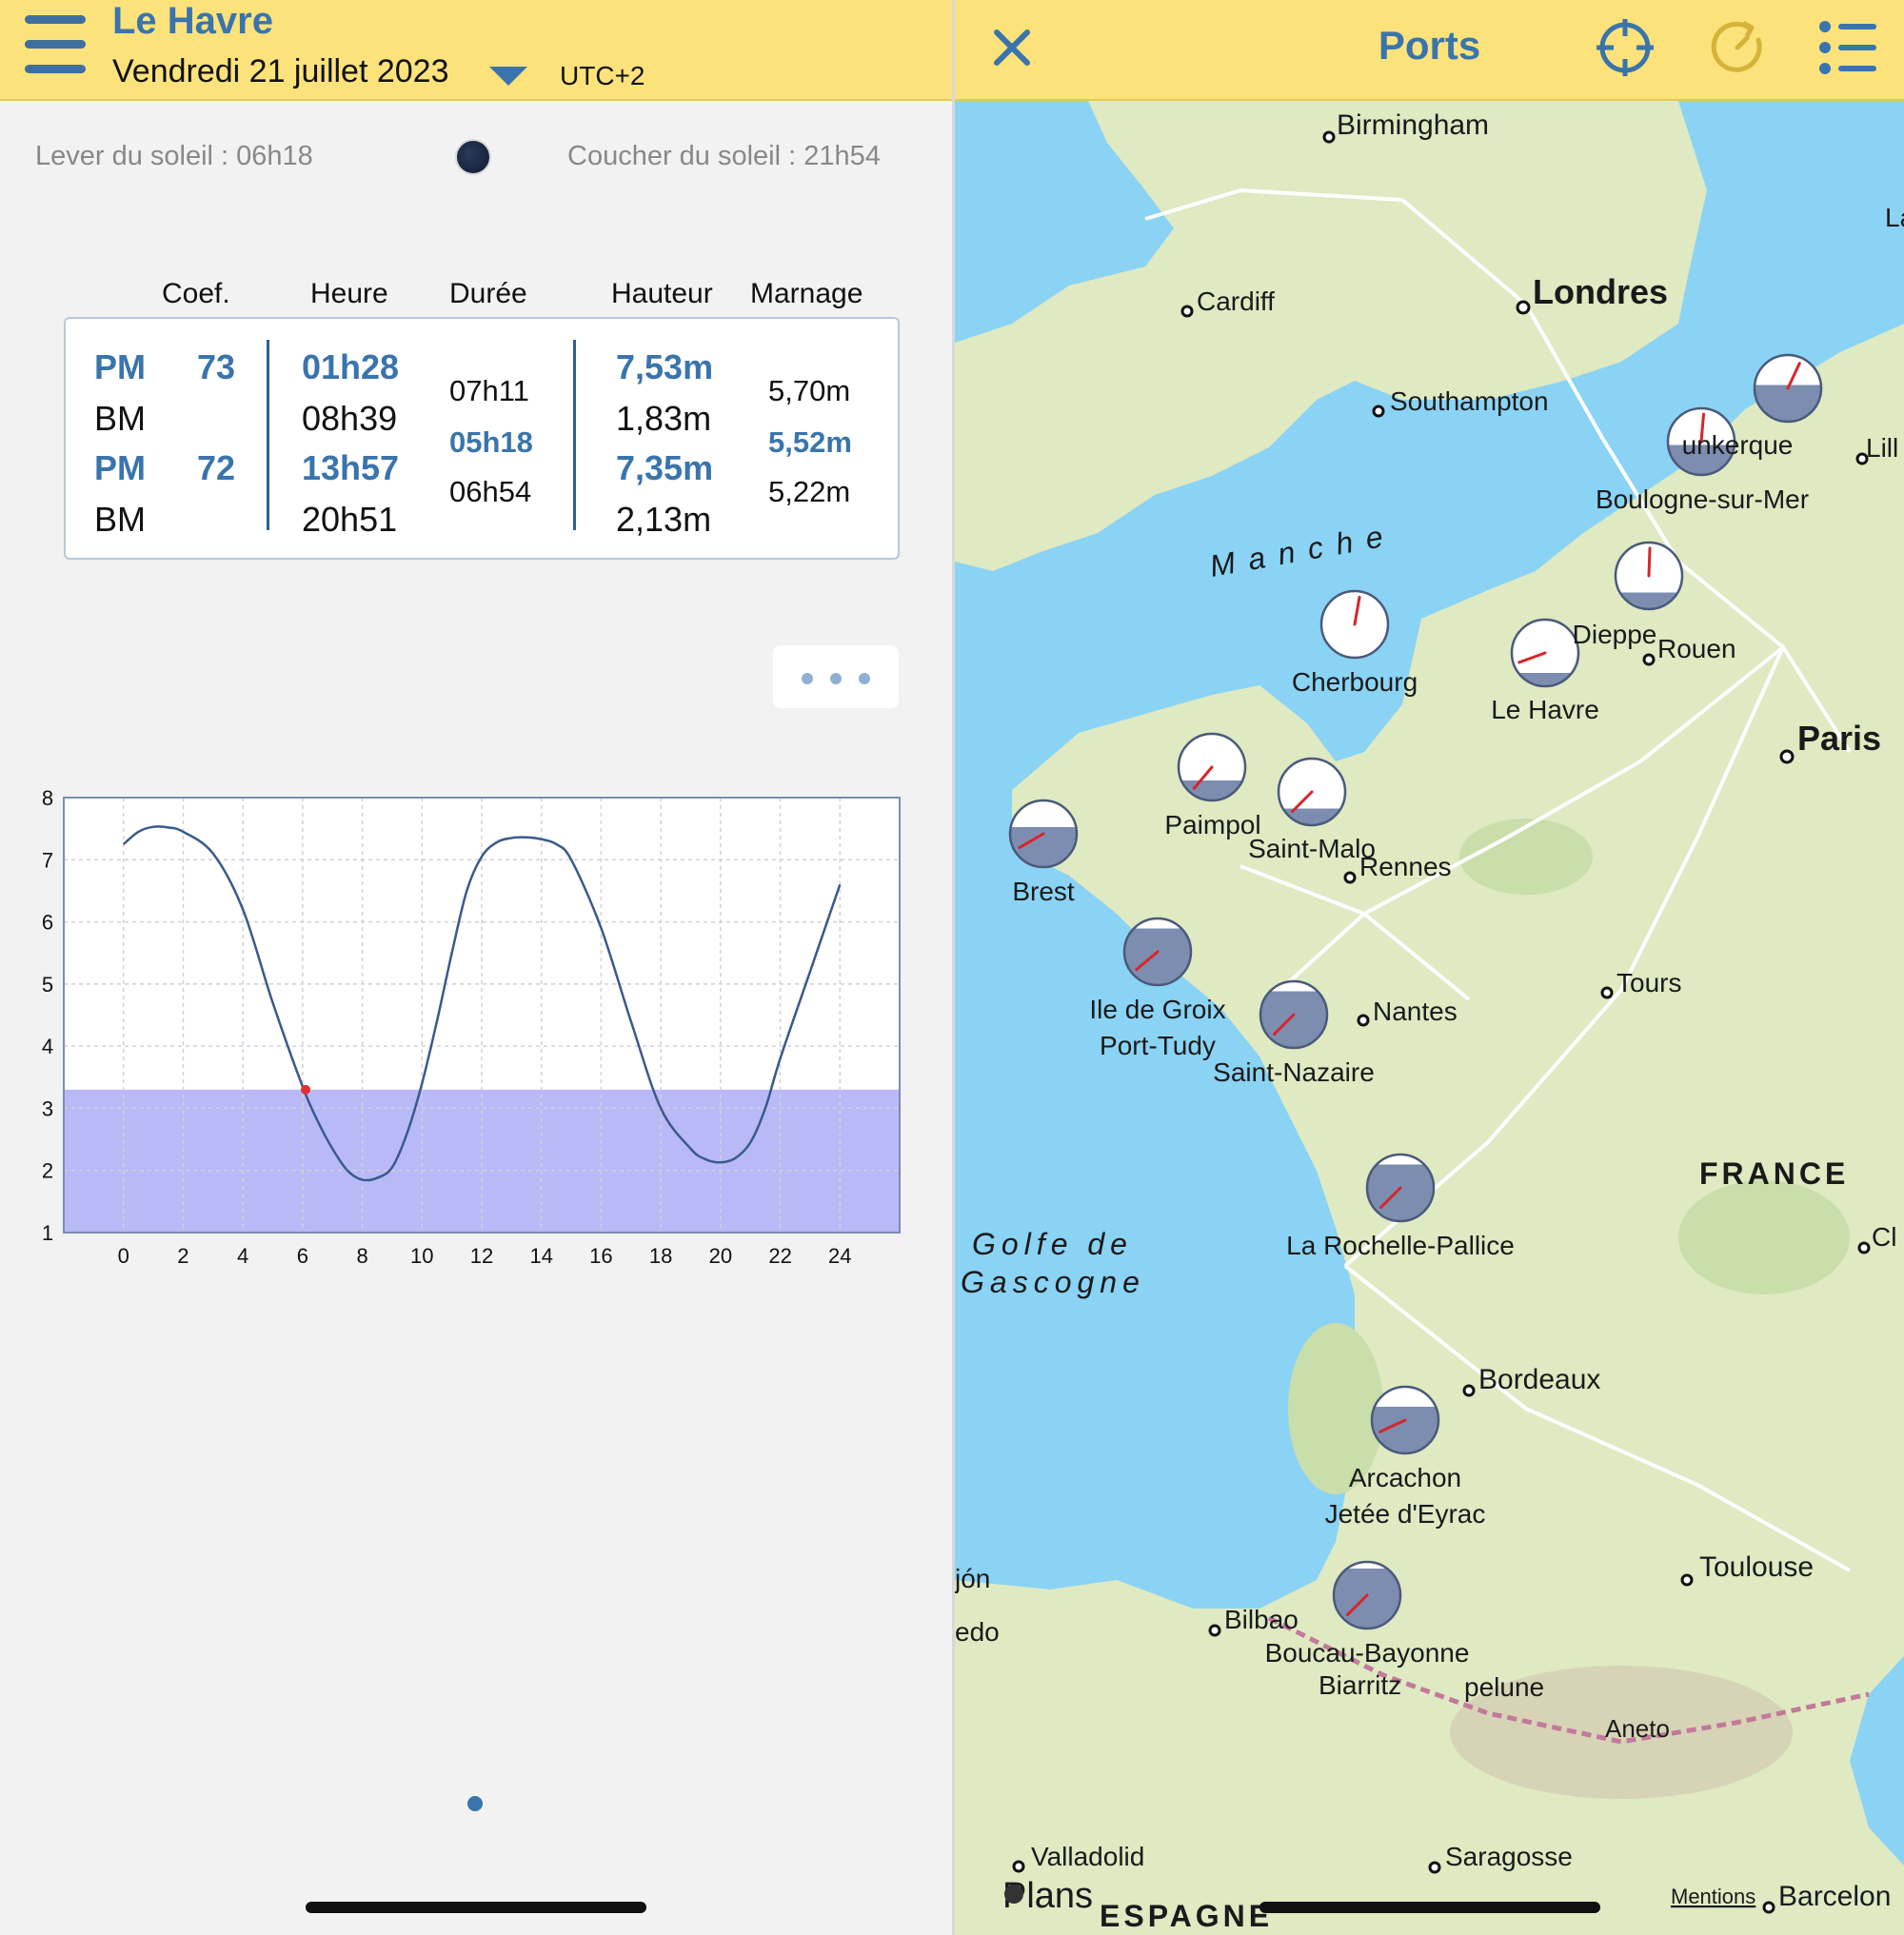 This screenshot has height=1935, width=1904. What do you see at coordinates (1052, 1244) in the screenshot?
I see `sea-label: Golfe de` at bounding box center [1052, 1244].